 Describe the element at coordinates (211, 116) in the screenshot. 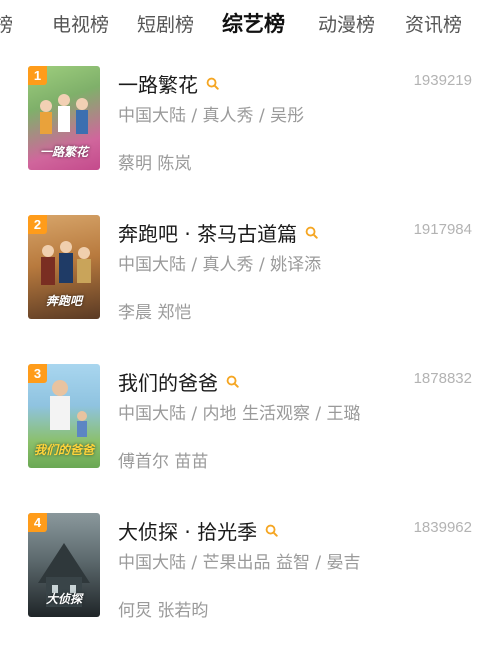

I see `show-meta: 中国大陆 / 真人秀 / 吴彤` at that location.